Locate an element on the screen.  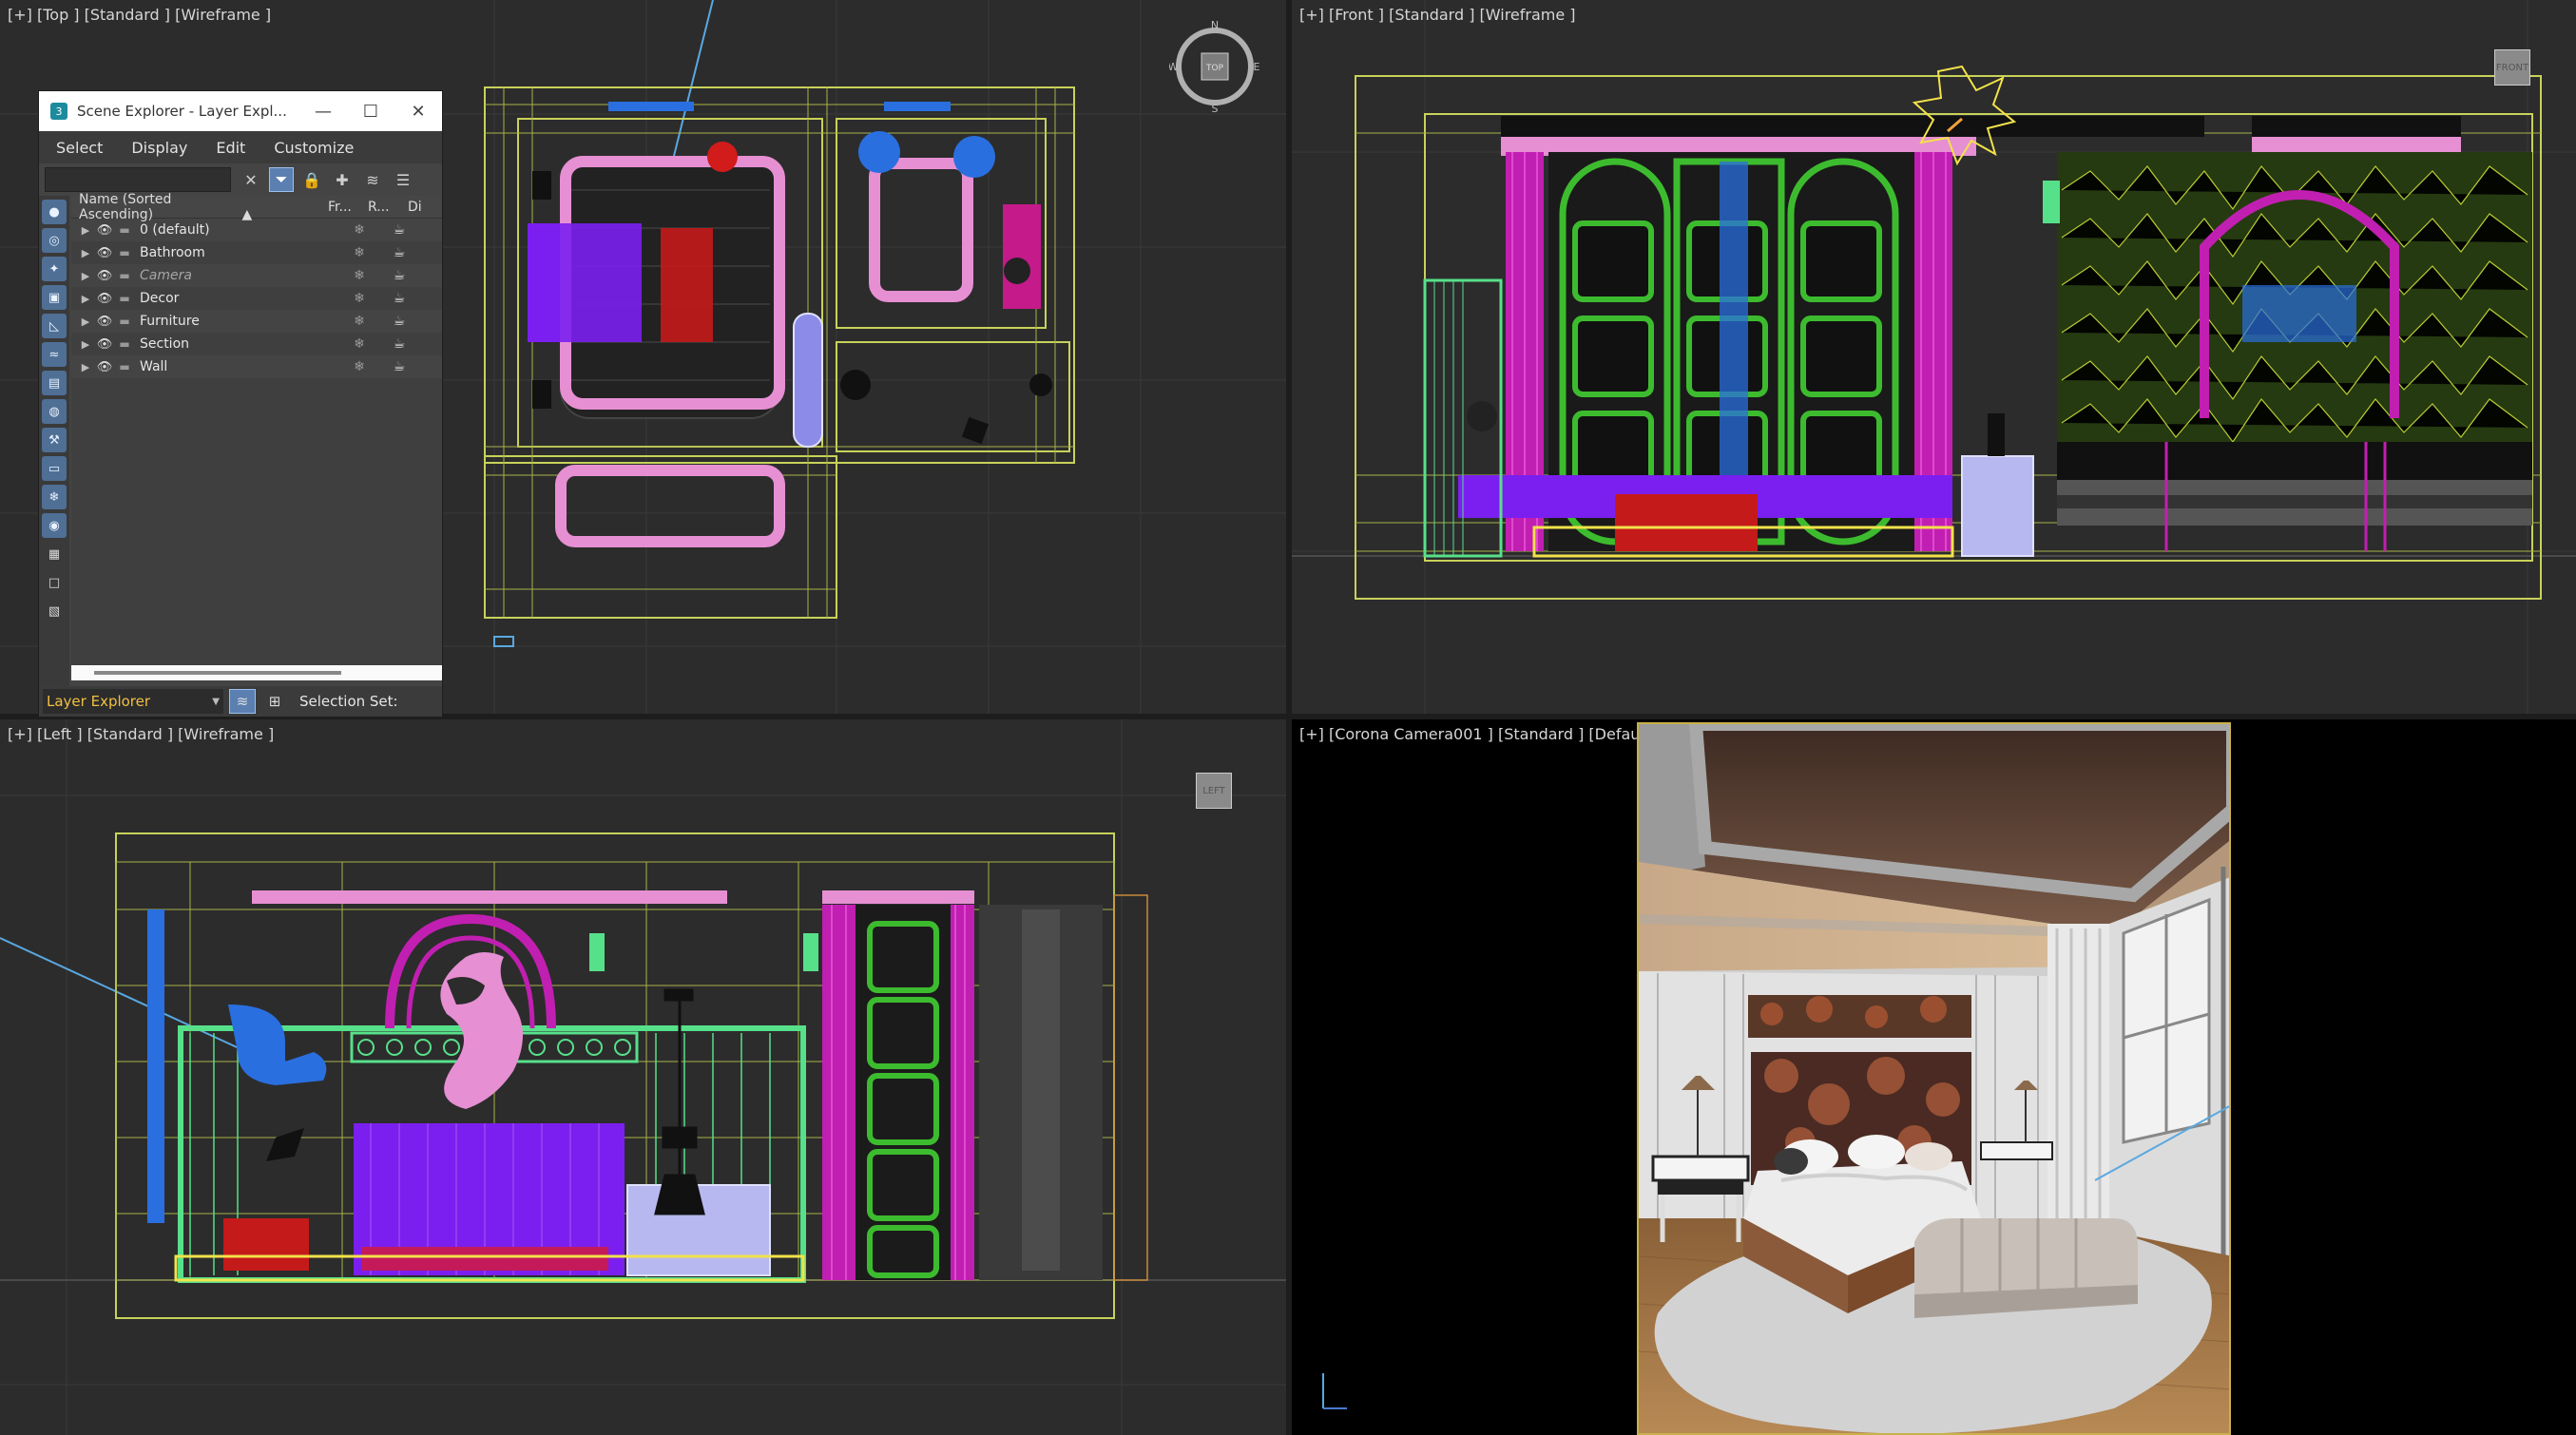
compass-east-label: E is located at coordinates (1257, 67).